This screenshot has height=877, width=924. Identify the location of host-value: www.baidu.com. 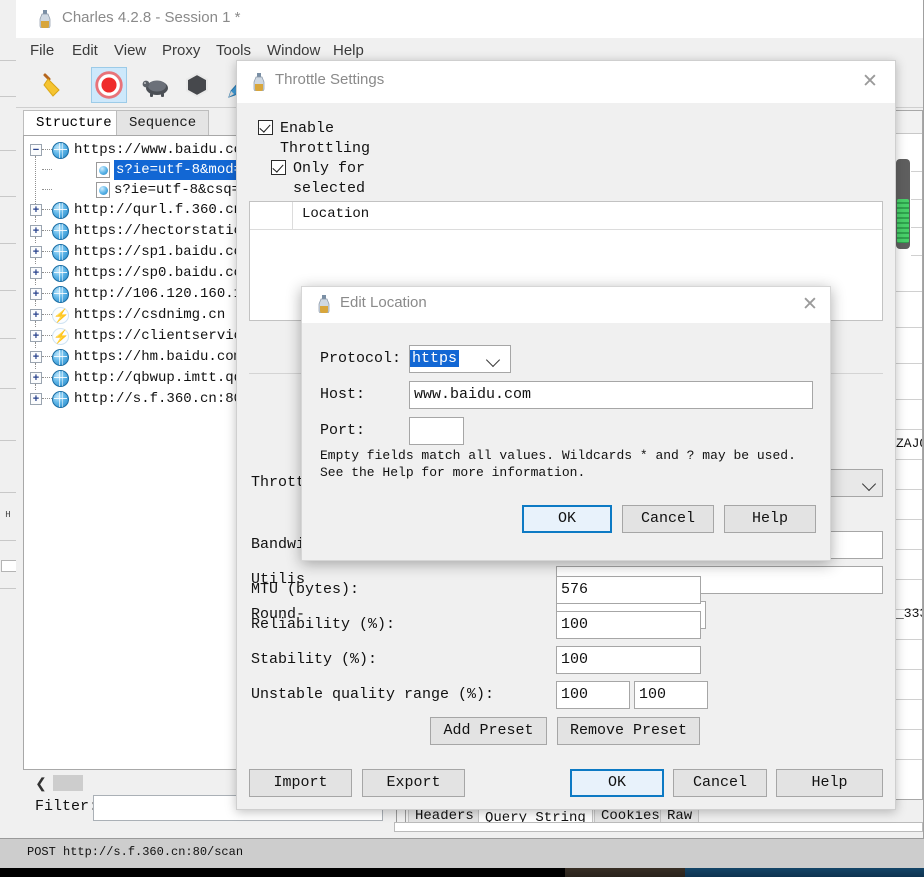
(473, 394).